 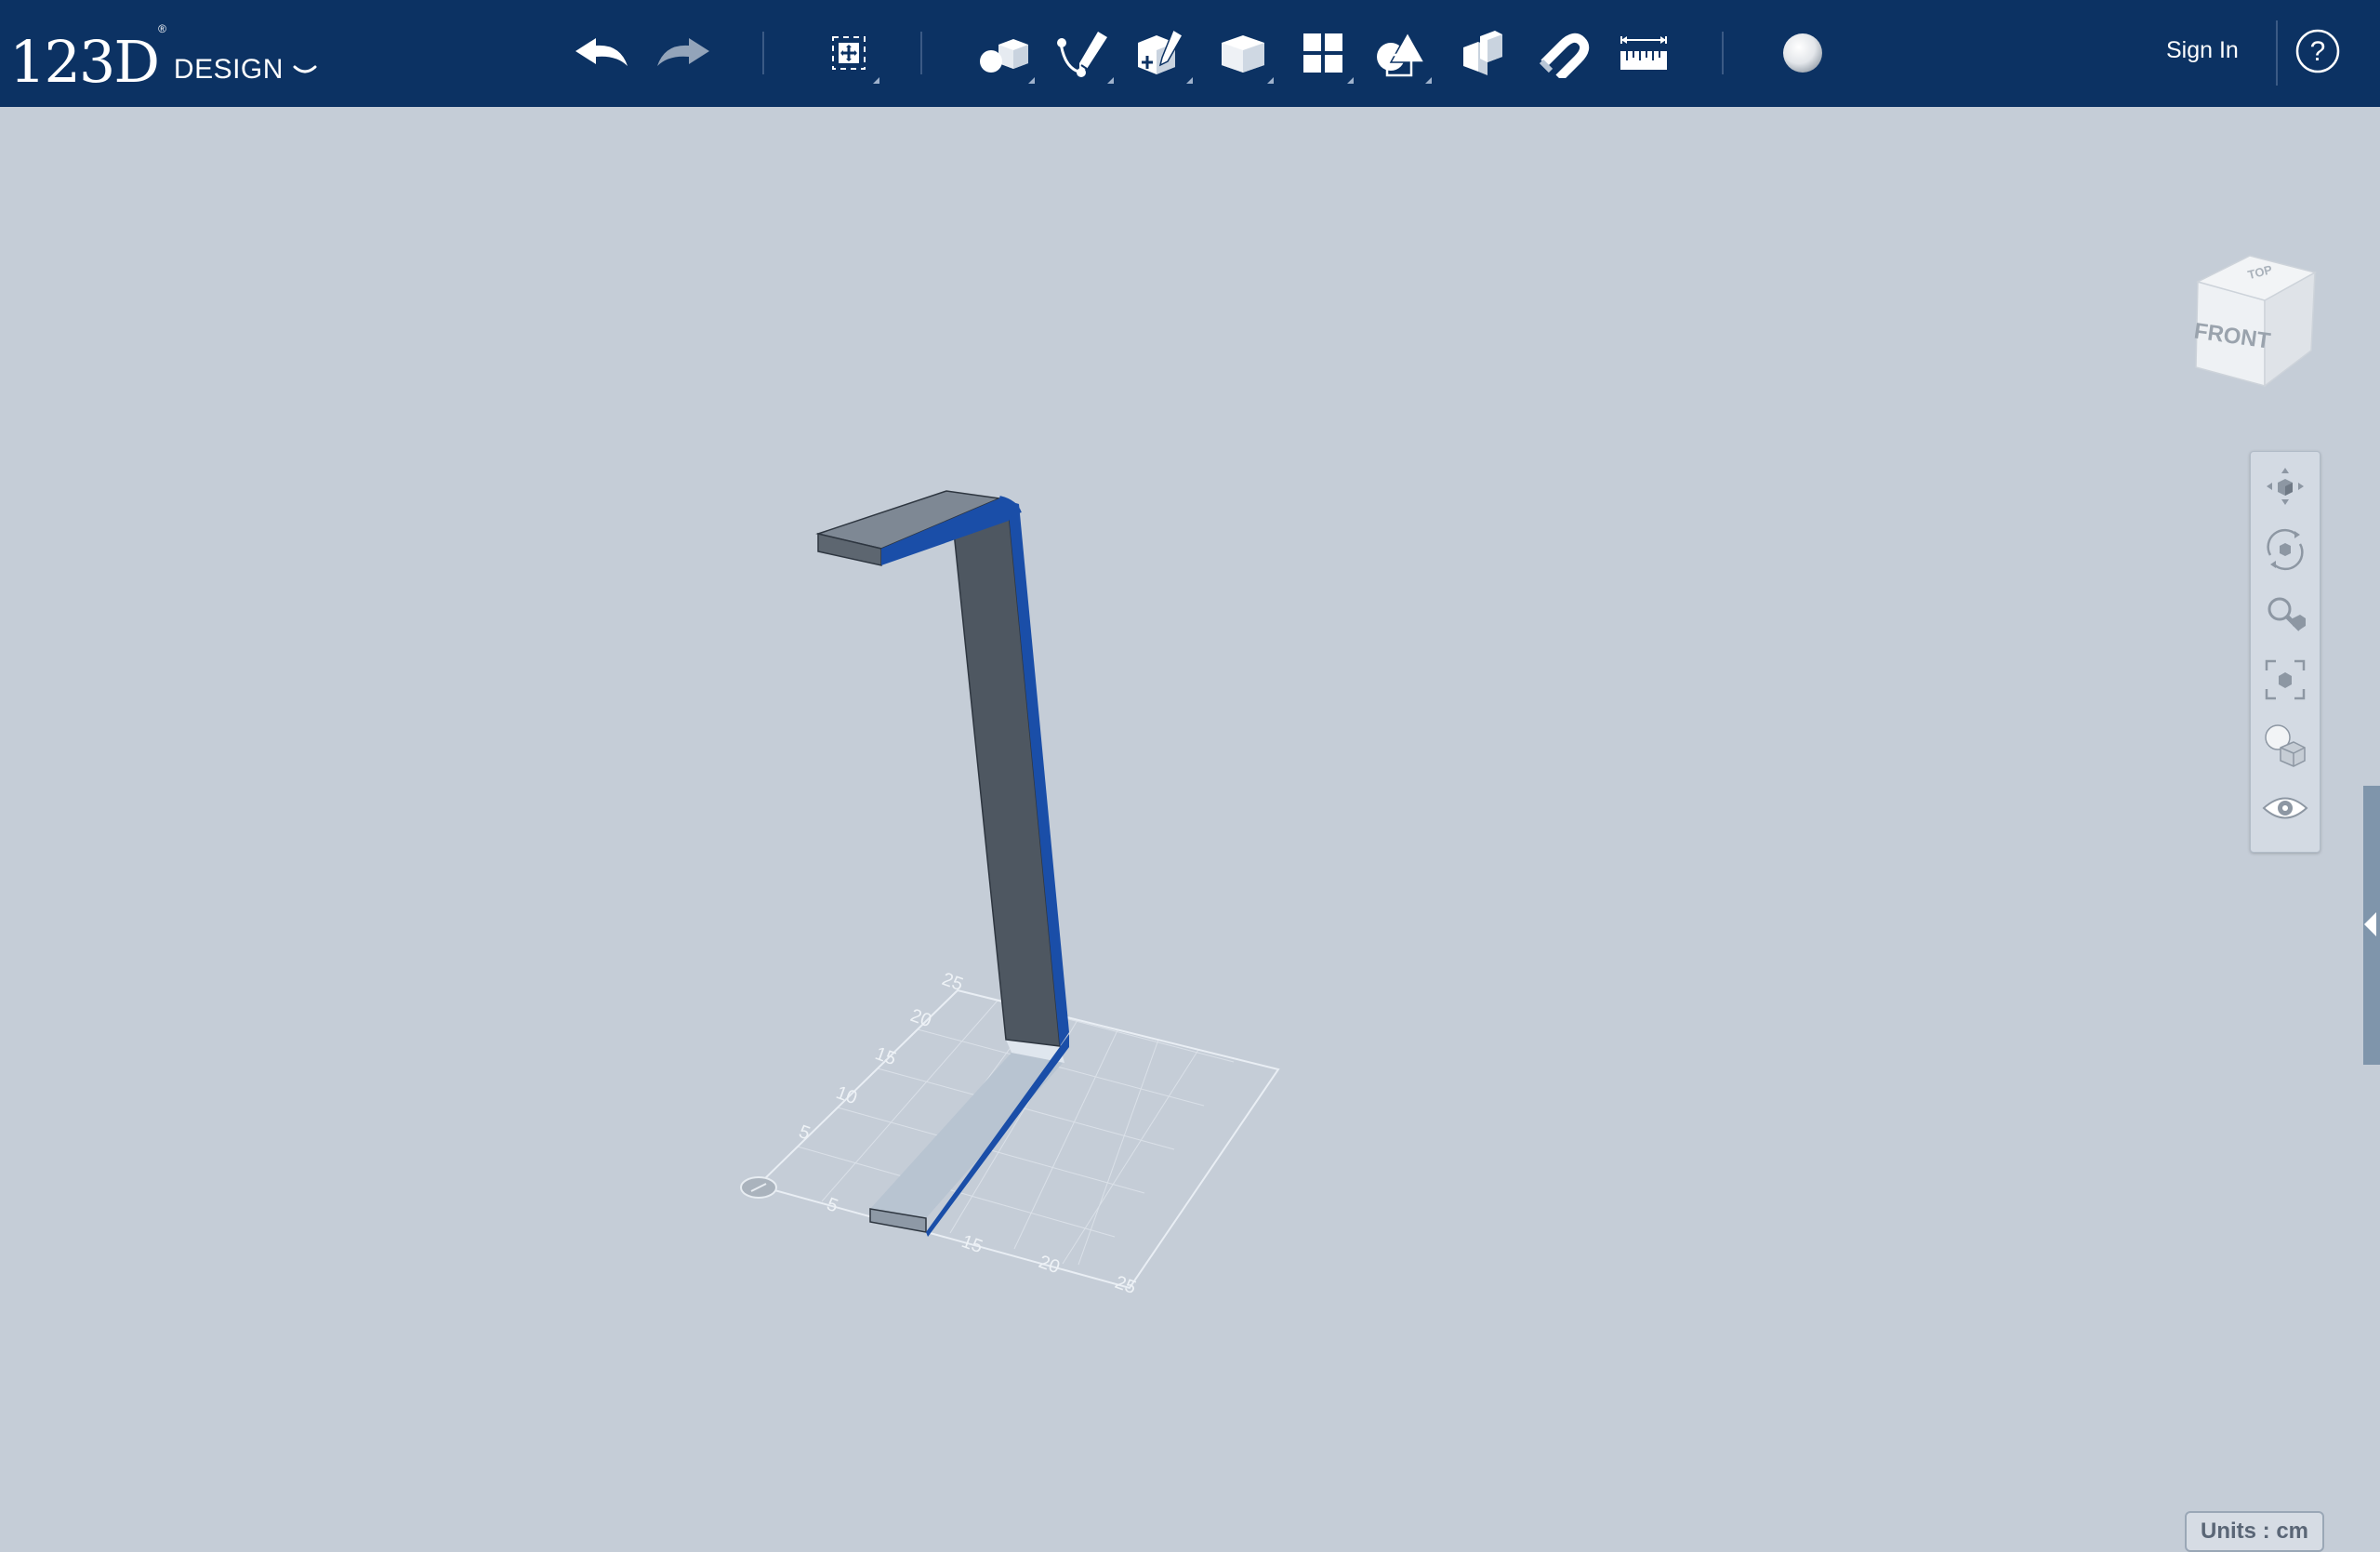 I want to click on group-button, so click(x=1401, y=53).